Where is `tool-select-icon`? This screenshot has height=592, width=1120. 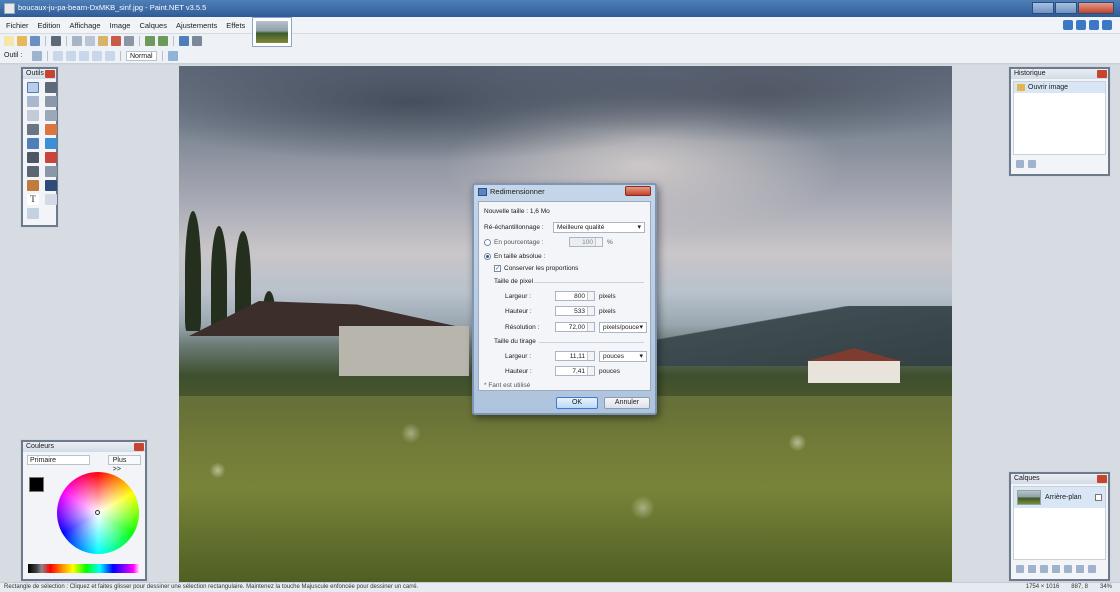 tool-select-icon is located at coordinates (37, 56).